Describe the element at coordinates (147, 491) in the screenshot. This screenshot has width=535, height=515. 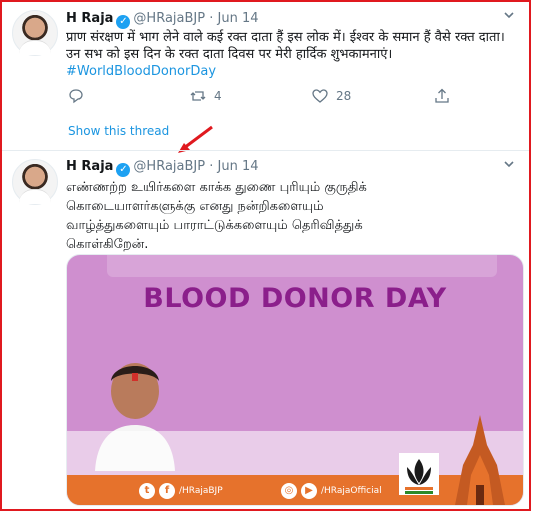
I see `twitter-icon: t` at that location.